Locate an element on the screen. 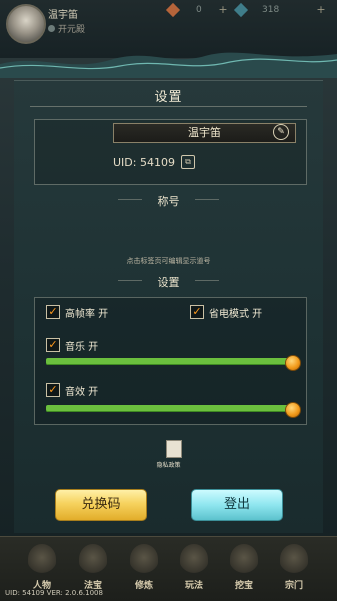 The width and height of the screenshot is (337, 601). nav-label: 修炼 is located at coordinates (143, 586).